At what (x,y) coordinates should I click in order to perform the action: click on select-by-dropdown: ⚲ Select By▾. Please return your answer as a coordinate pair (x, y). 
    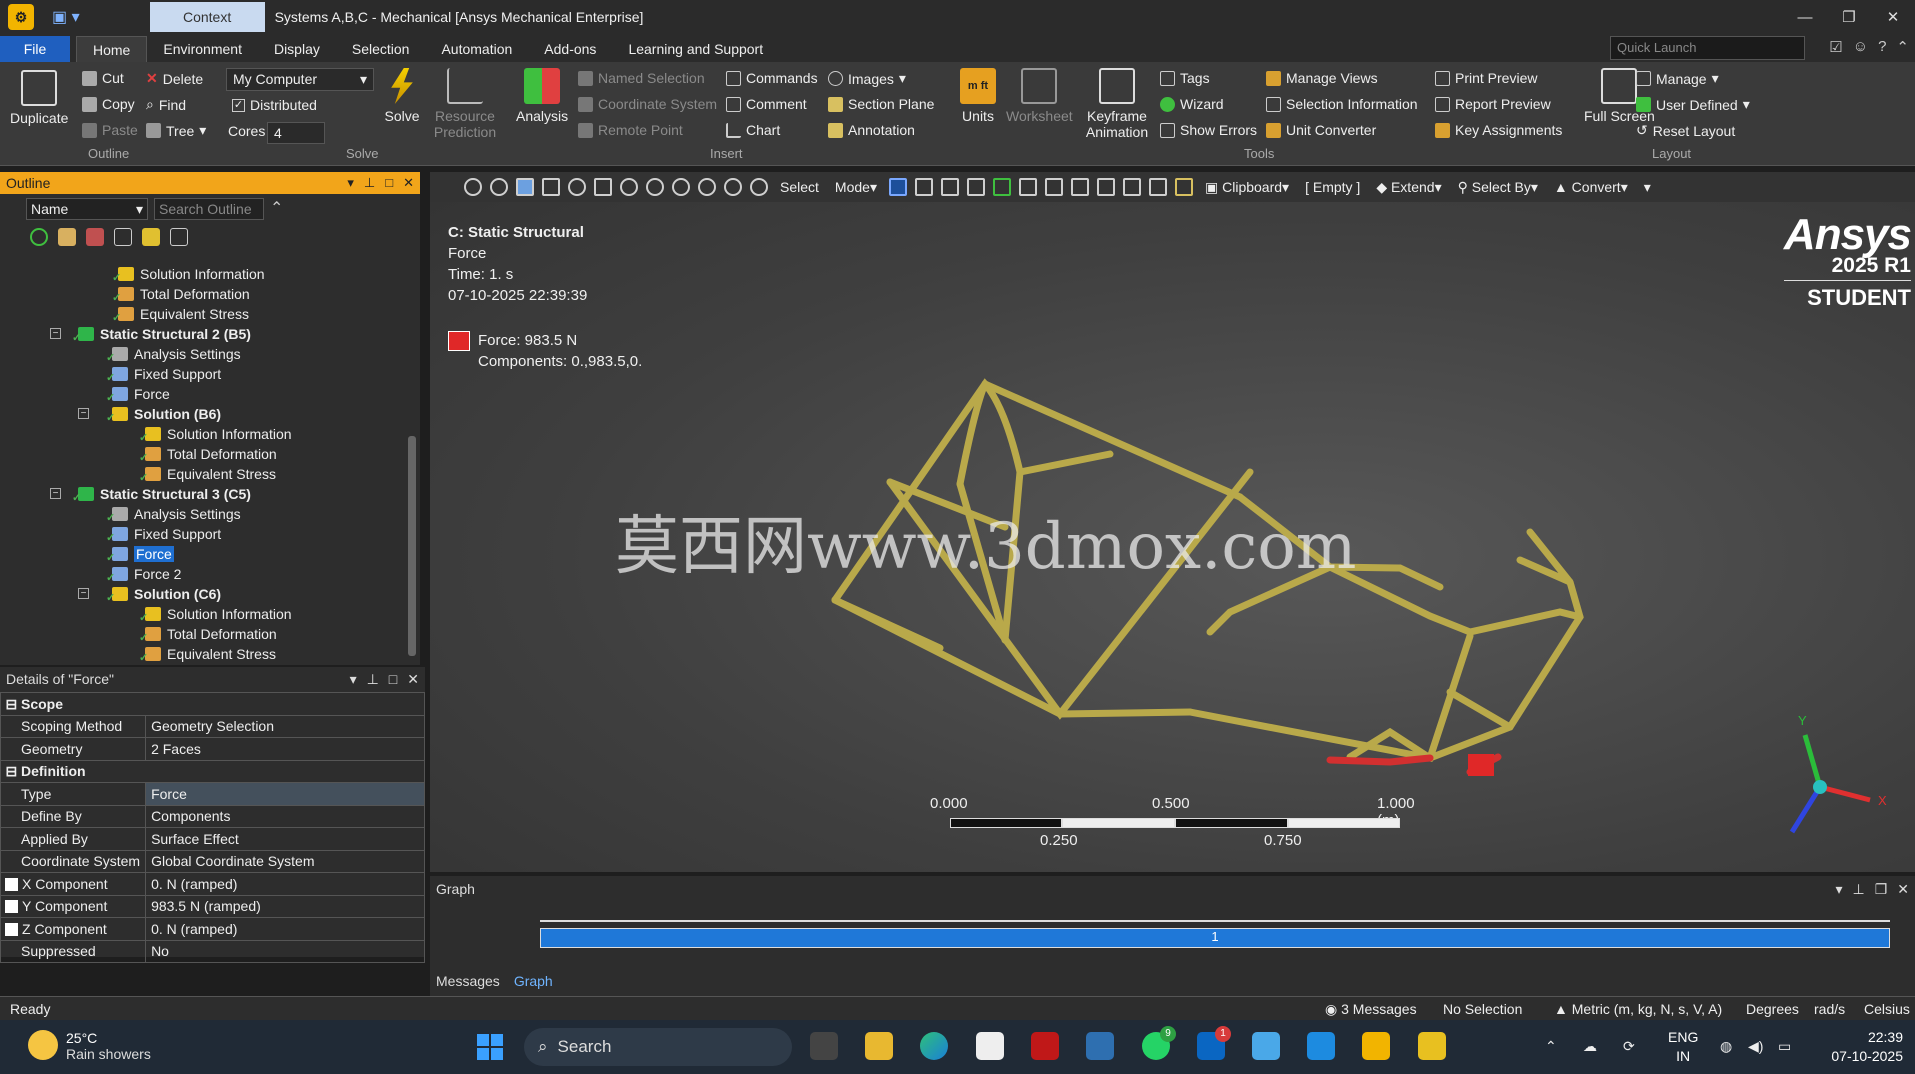
    Looking at the image, I should click on (1498, 187).